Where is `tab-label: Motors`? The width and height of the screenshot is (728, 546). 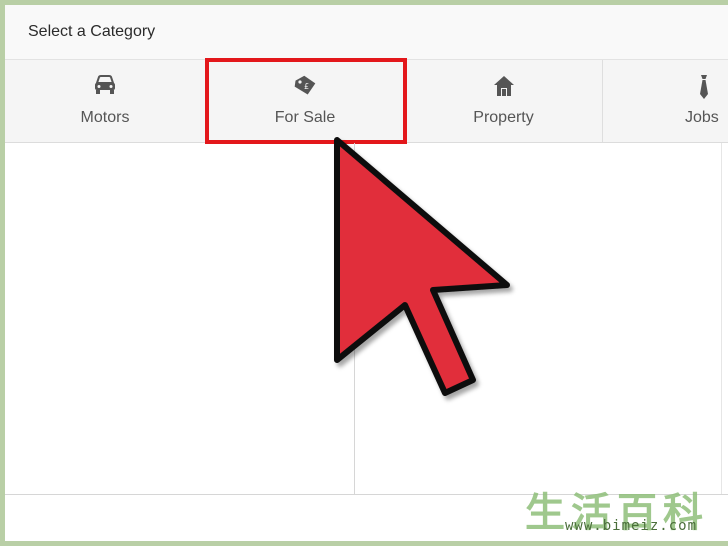
tab-label: Motors is located at coordinates (105, 117).